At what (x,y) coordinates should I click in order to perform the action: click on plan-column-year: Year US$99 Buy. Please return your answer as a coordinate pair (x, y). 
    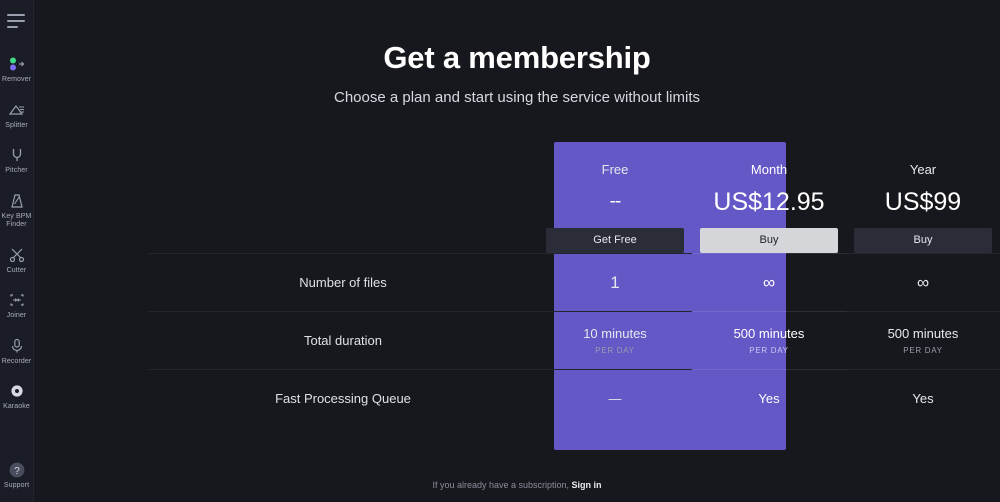
    Looking at the image, I should click on (923, 182).